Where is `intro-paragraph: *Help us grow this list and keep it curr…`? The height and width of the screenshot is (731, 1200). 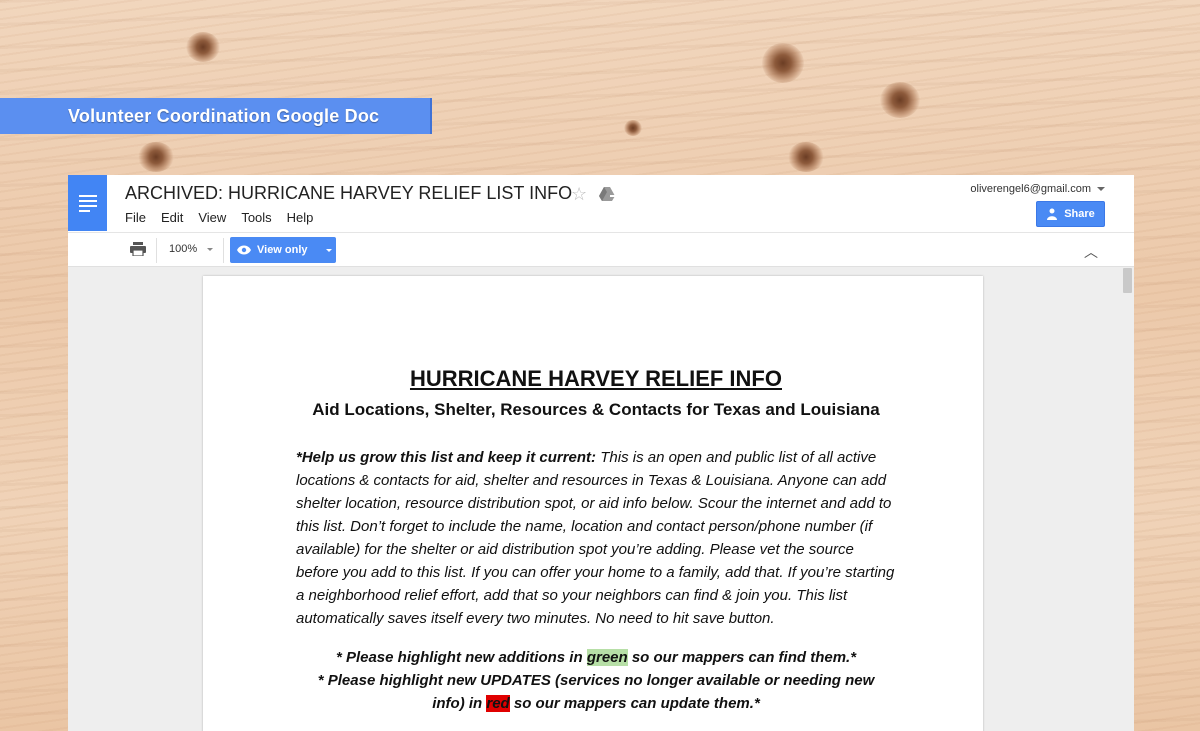 intro-paragraph: *Help us grow this list and keep it curr… is located at coordinates (596, 538).